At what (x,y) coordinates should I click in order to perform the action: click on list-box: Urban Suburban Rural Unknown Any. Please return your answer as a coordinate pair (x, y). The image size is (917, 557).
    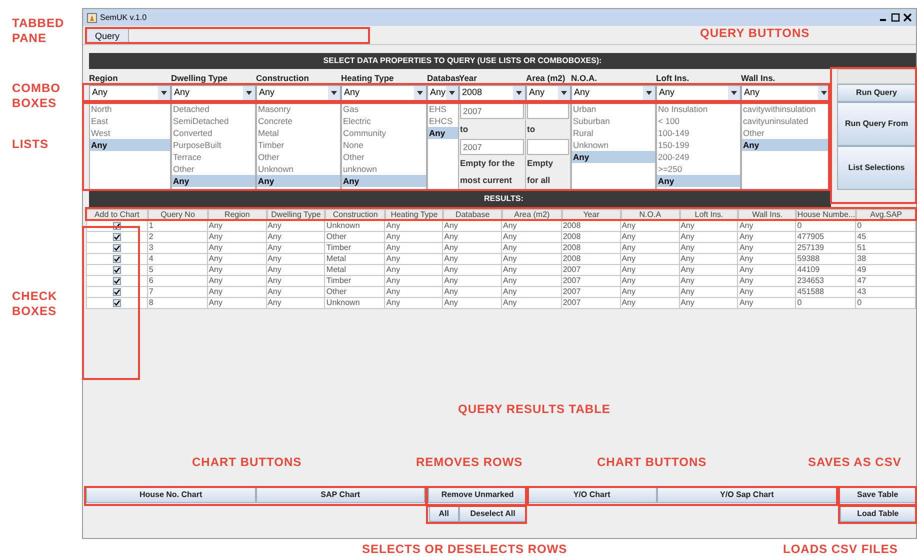
    Looking at the image, I should click on (613, 146).